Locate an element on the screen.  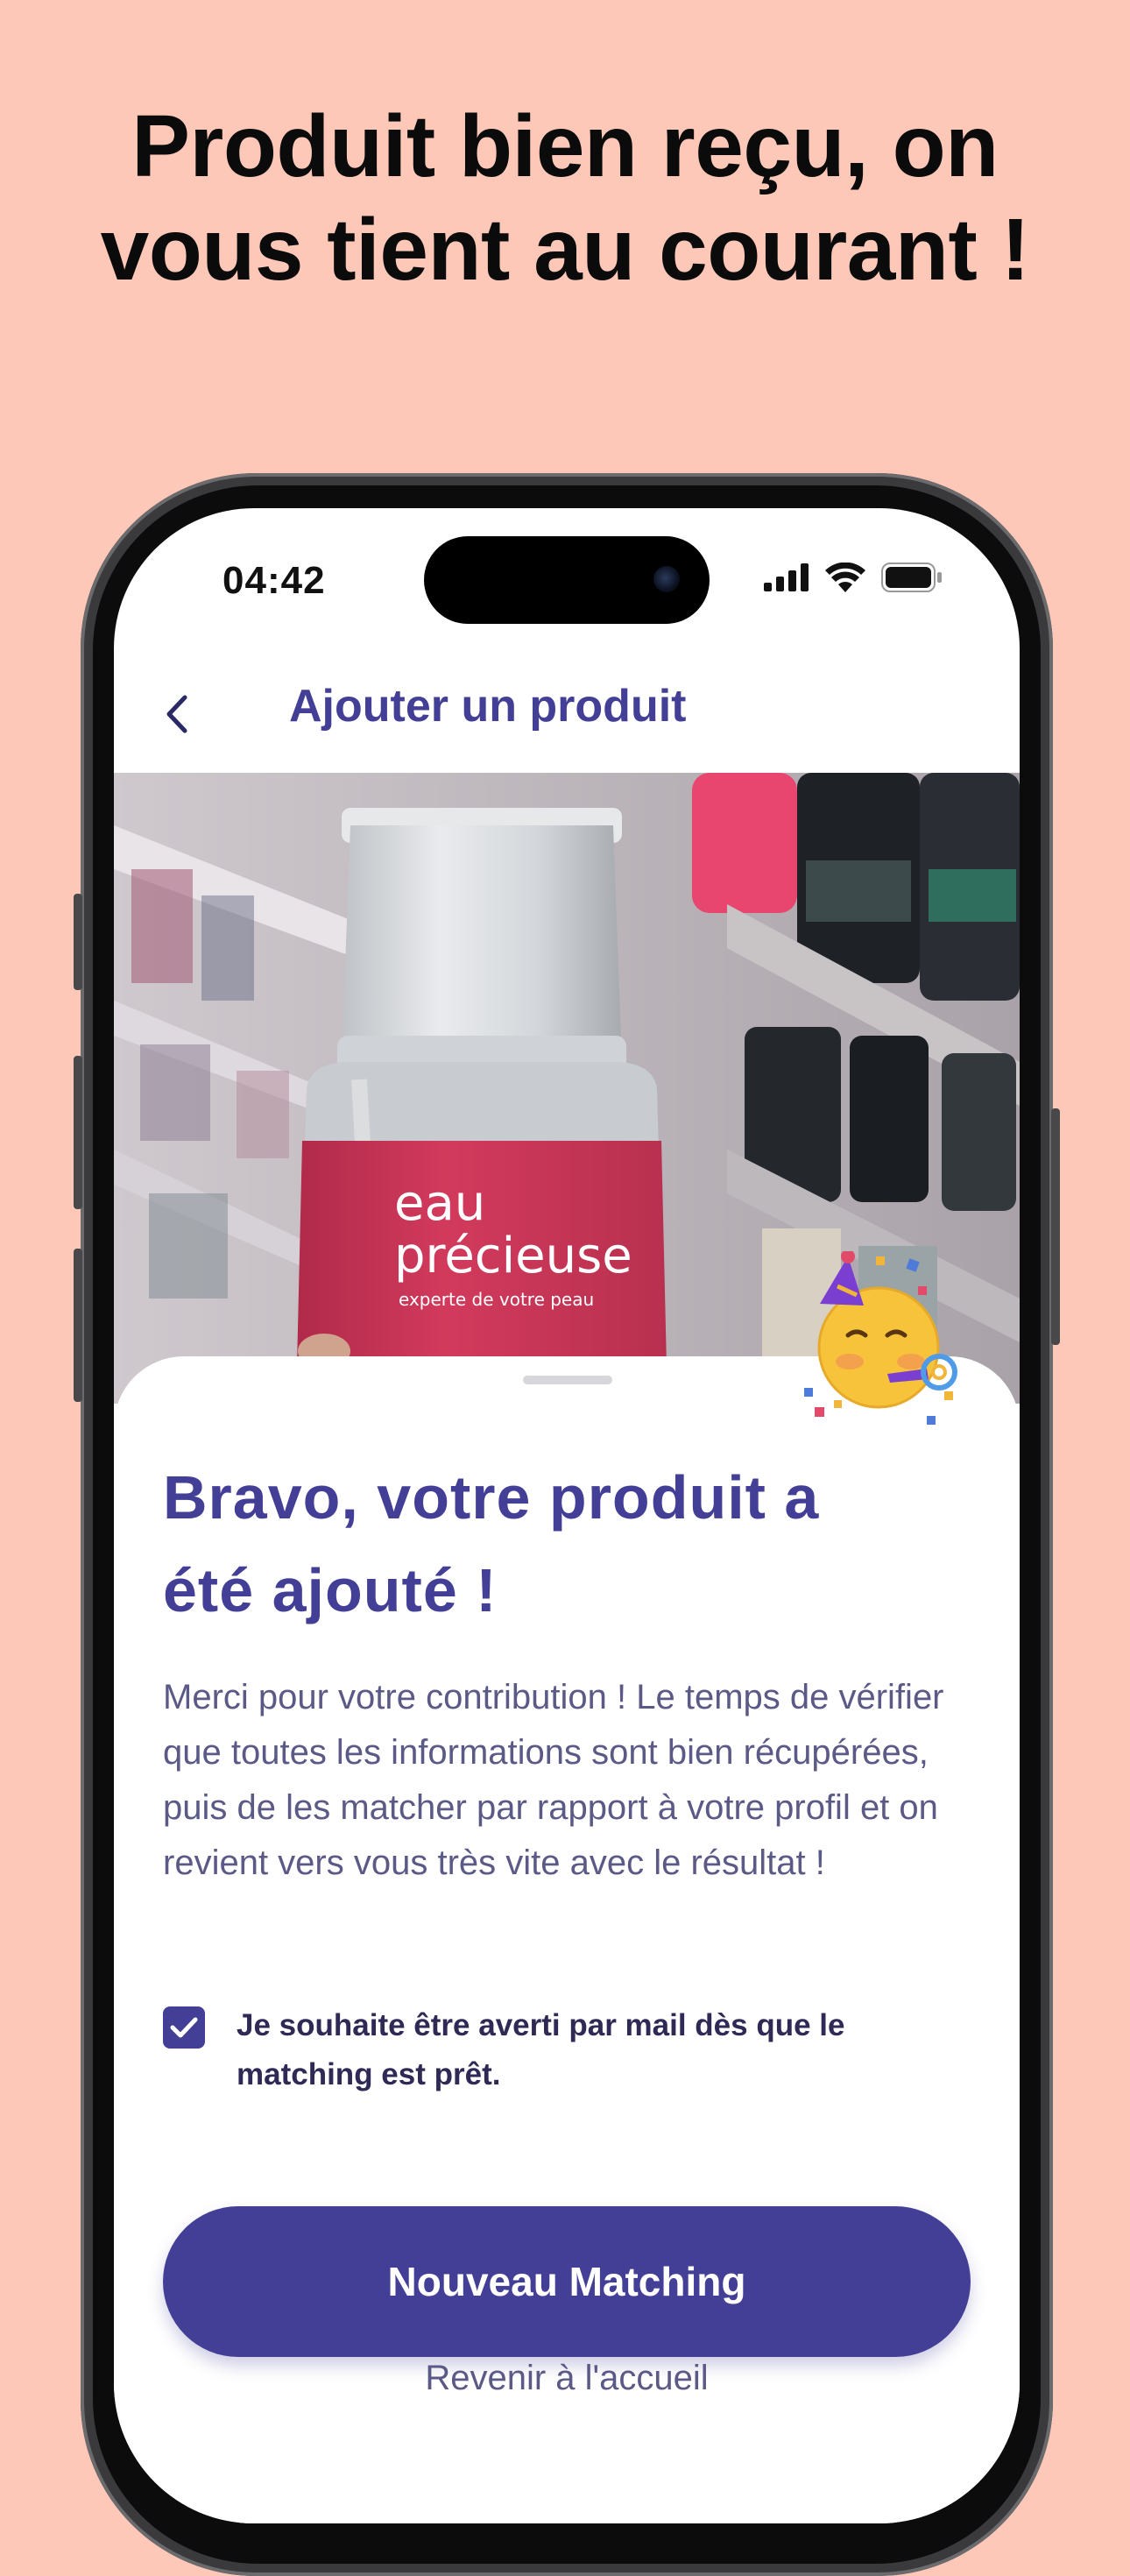
battery-icon is located at coordinates (911, 577).